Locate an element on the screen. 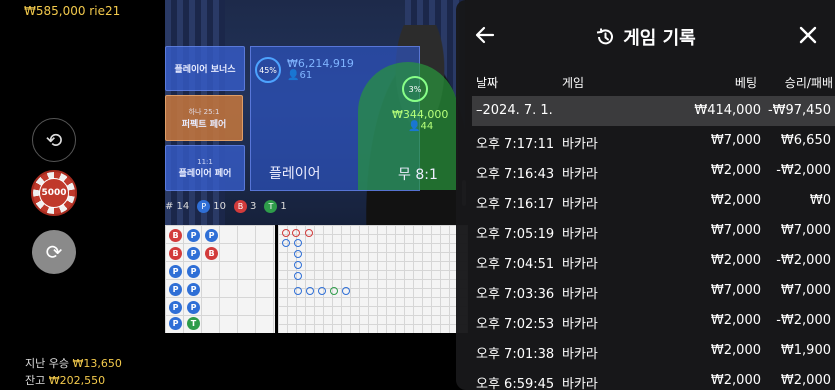 The width and height of the screenshot is (835, 390). history-icon is located at coordinates (605, 36).